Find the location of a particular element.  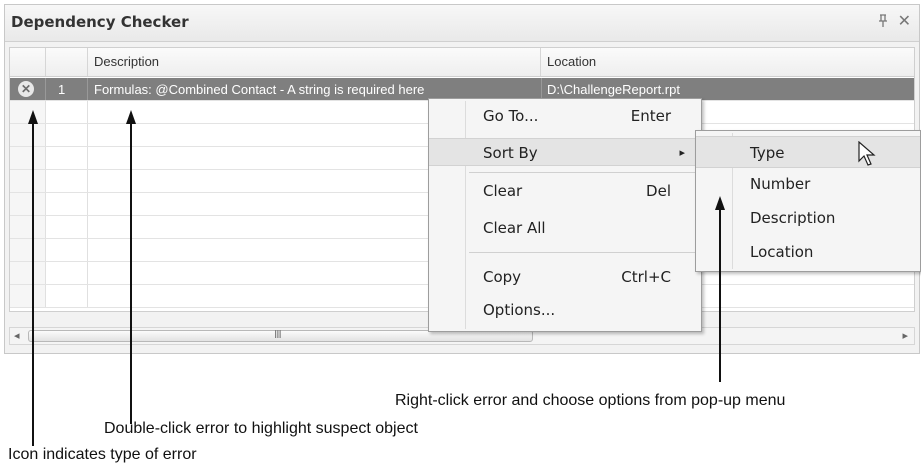

menu-item-copy: Copy Ctrl+C is located at coordinates (565, 277).